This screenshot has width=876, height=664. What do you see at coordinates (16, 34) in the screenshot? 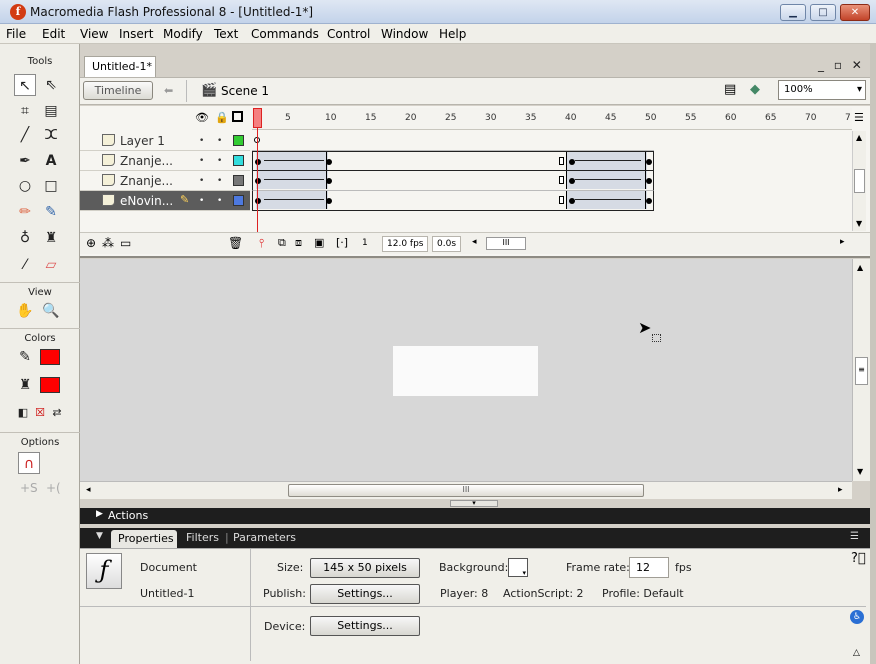
I see `menu-file: File` at bounding box center [16, 34].